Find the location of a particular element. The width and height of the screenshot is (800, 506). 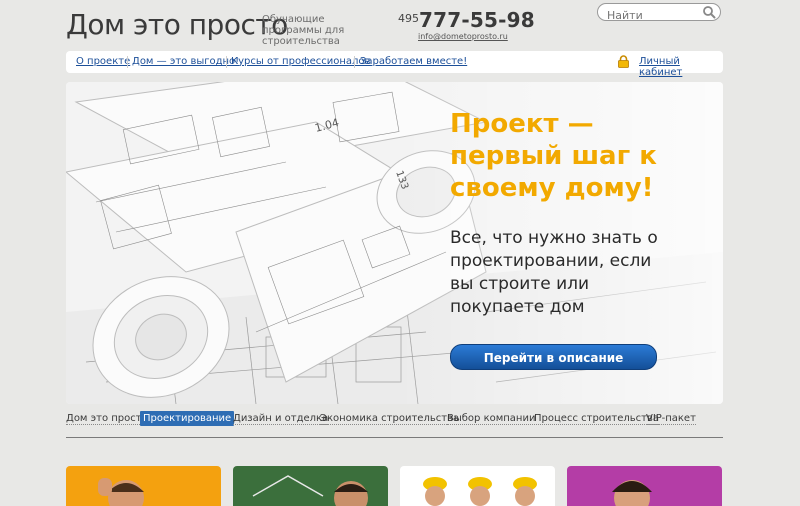

hero-title: Проект — первый шаг к своему дому! is located at coordinates (553, 156).